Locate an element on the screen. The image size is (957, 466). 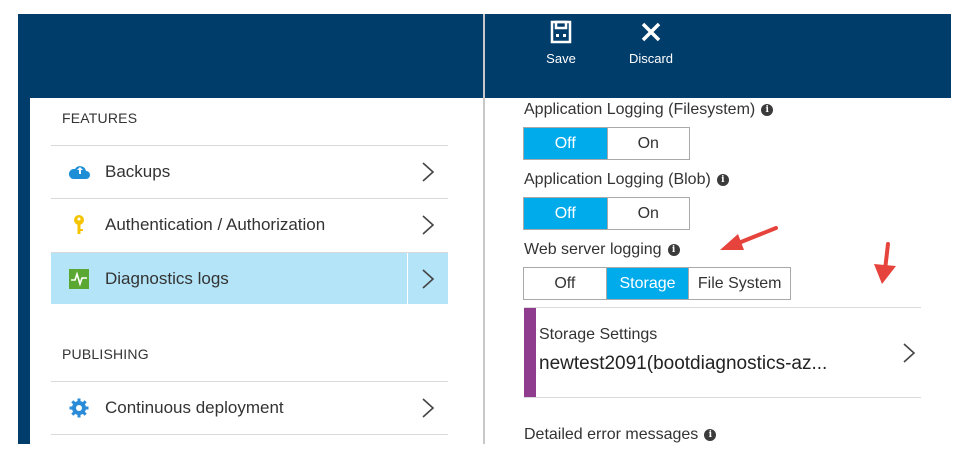
field-label-text: Application Logging (Blob) is located at coordinates (617, 179).